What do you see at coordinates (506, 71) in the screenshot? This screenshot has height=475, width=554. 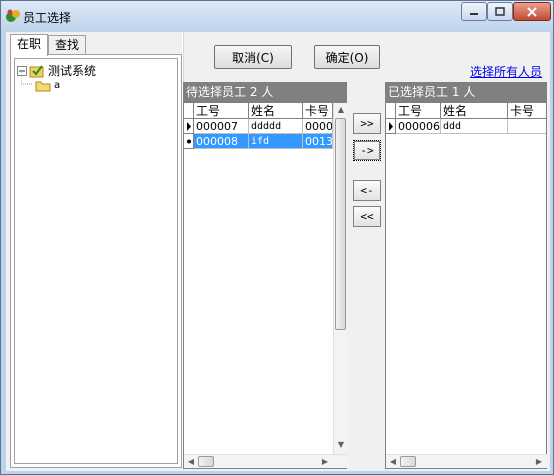 I see `select-all-link: 选择所有人员` at bounding box center [506, 71].